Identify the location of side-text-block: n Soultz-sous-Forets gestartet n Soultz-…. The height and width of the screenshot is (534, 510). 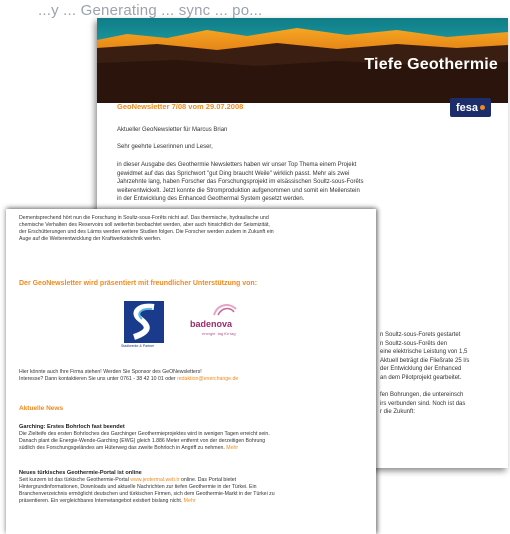
(424, 374).